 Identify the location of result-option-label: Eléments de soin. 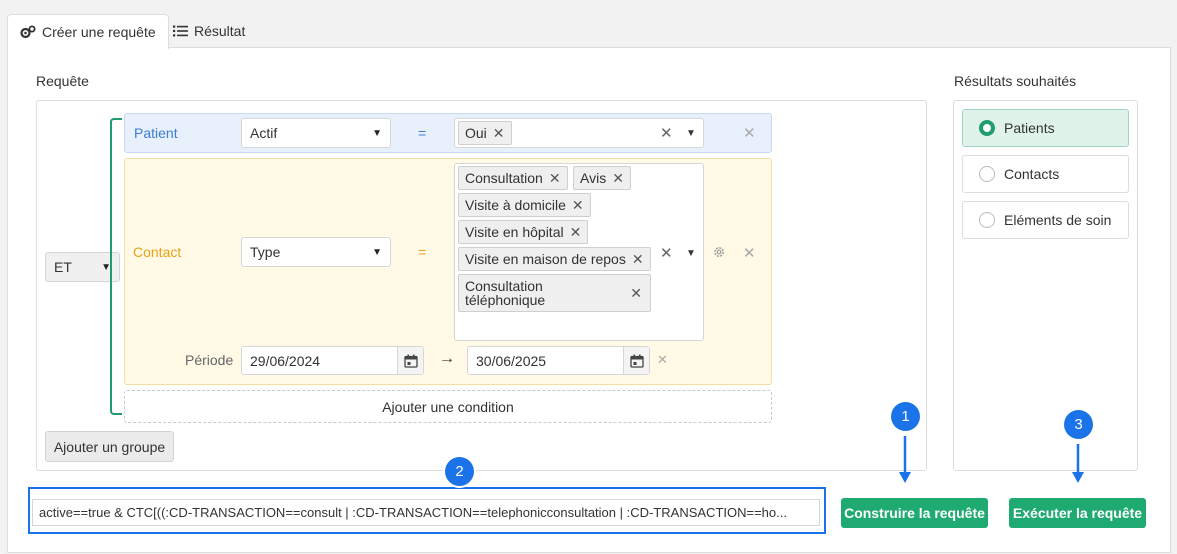
(1058, 220).